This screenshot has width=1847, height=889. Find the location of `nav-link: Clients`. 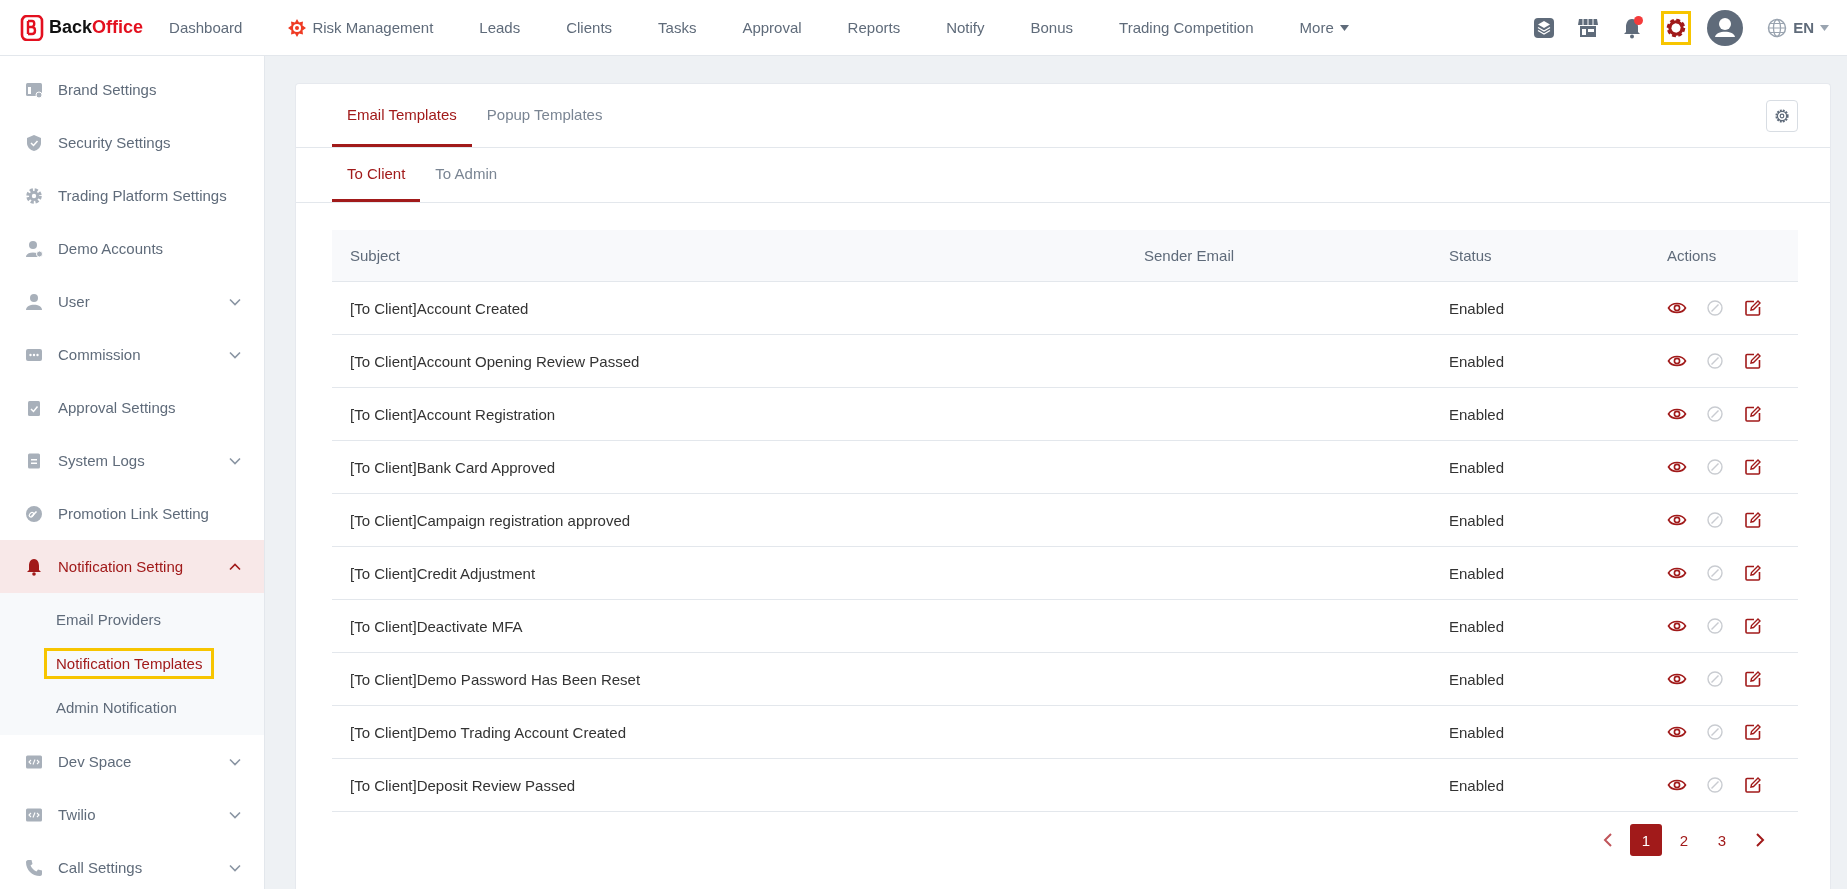

nav-link: Clients is located at coordinates (589, 27).